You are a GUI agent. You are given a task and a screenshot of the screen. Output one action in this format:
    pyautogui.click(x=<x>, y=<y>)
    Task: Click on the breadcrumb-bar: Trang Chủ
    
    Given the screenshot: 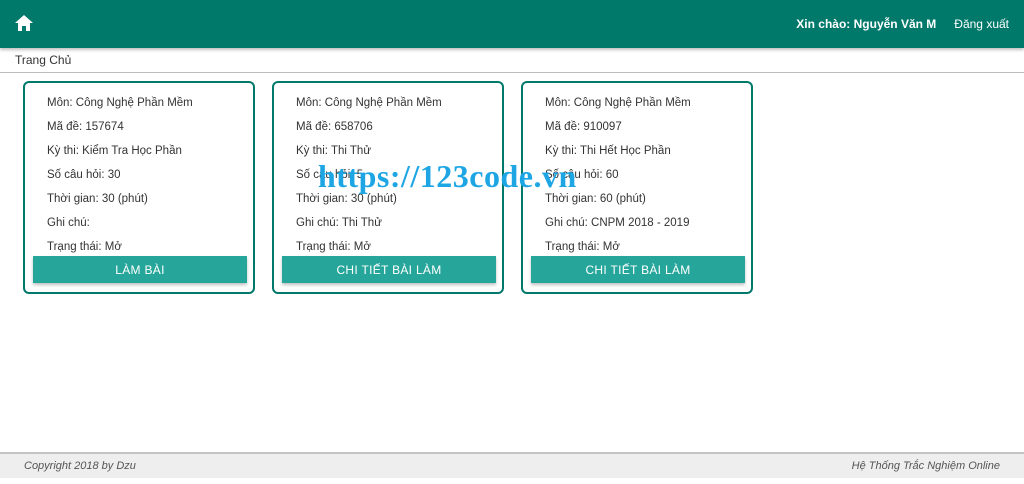 What is the action you would take?
    pyautogui.click(x=512, y=61)
    